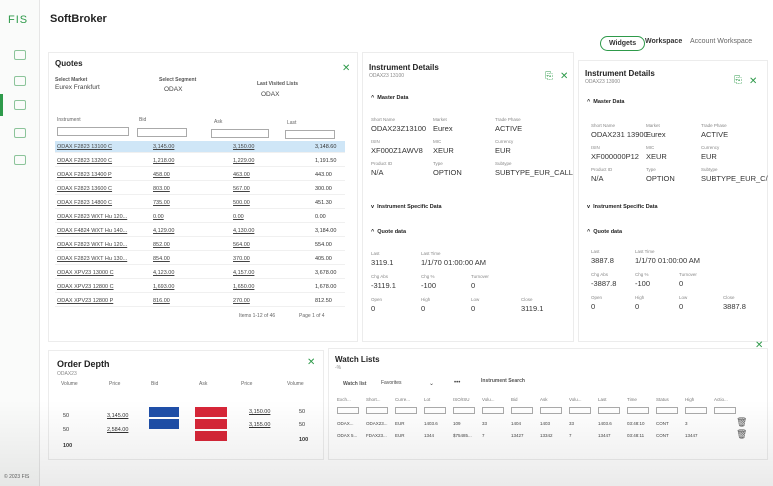 This screenshot has width=773, height=486. I want to click on col-ask: Ask, so click(218, 122).